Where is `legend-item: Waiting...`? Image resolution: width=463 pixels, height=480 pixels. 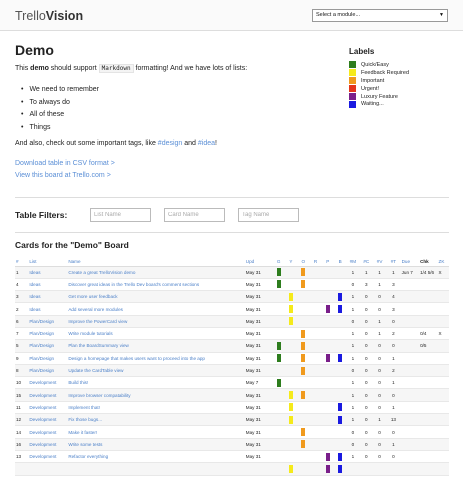 legend-item: Waiting... is located at coordinates (379, 104).